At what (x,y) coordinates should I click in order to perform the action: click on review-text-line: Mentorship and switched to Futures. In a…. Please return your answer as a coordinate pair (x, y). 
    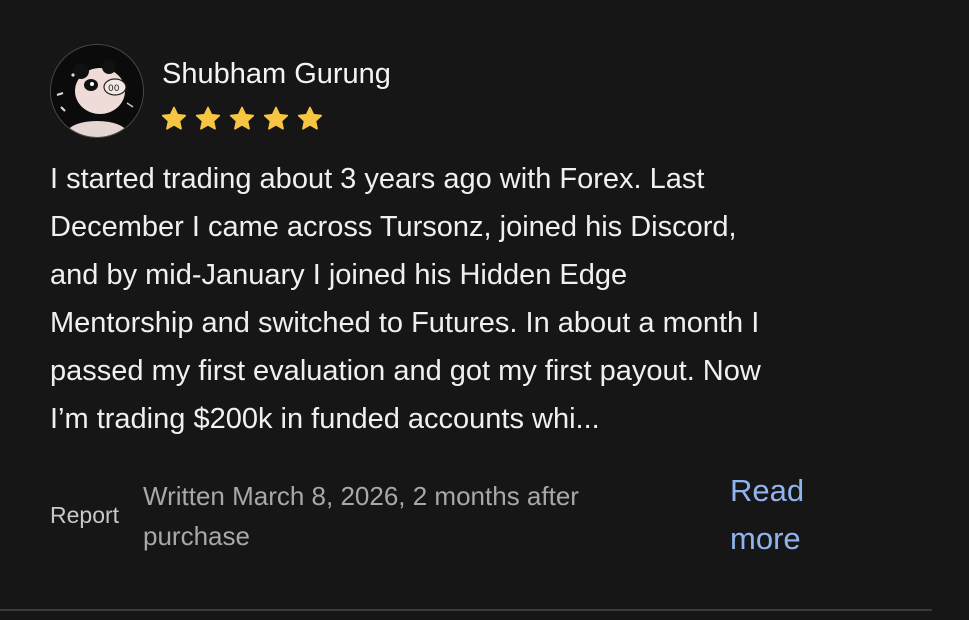
    Looking at the image, I should click on (405, 323).